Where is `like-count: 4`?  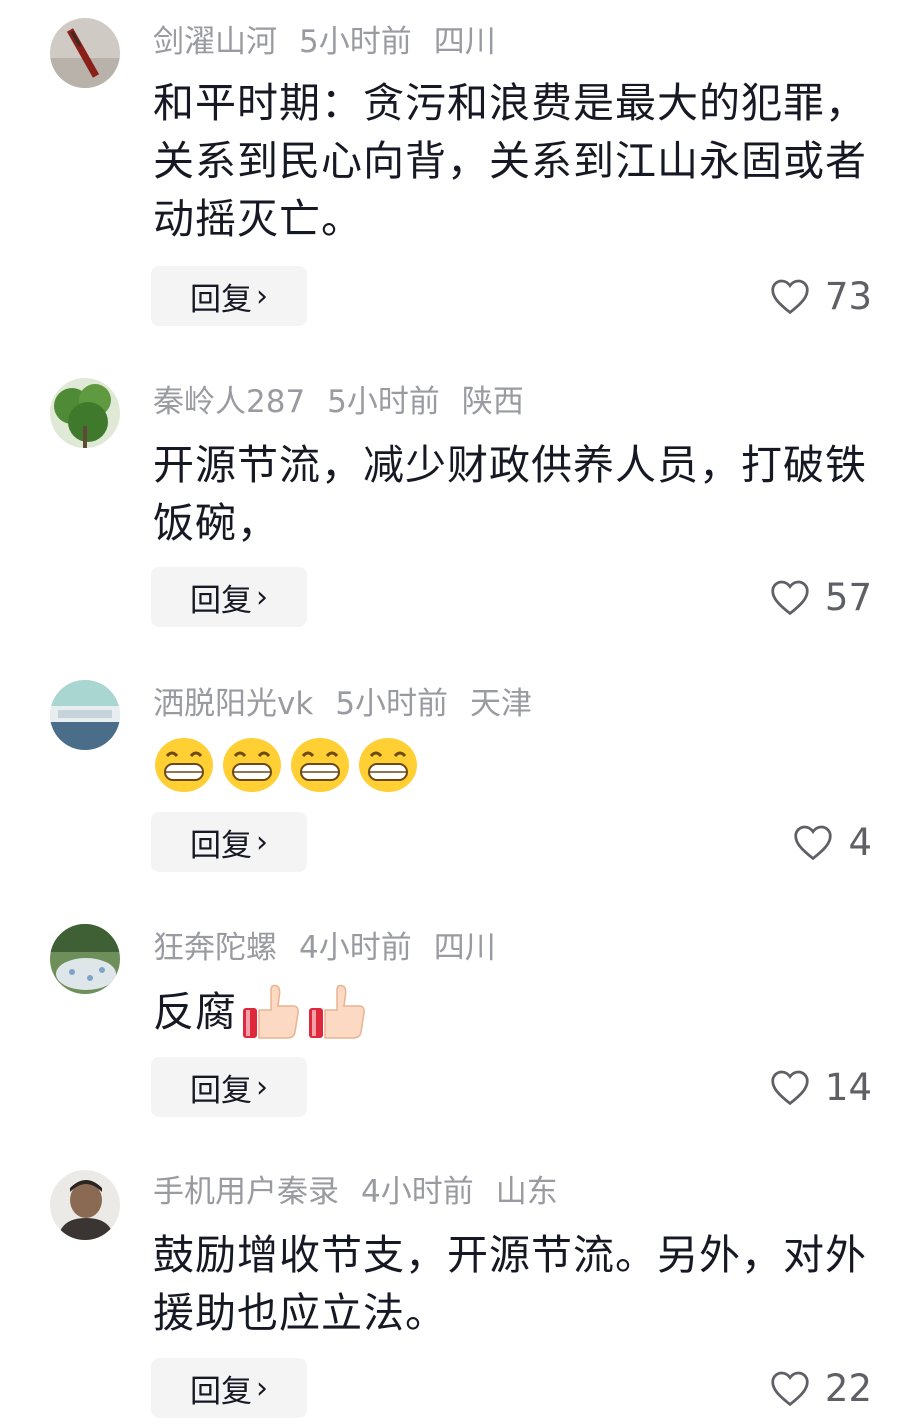
like-count: 4 is located at coordinates (860, 842).